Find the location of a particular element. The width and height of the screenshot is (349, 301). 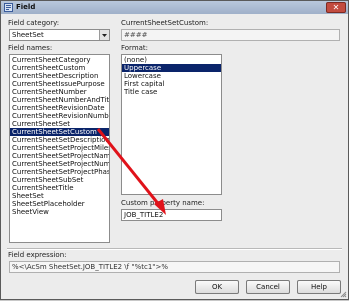

field-name-item: SheetSet is located at coordinates (59, 196).